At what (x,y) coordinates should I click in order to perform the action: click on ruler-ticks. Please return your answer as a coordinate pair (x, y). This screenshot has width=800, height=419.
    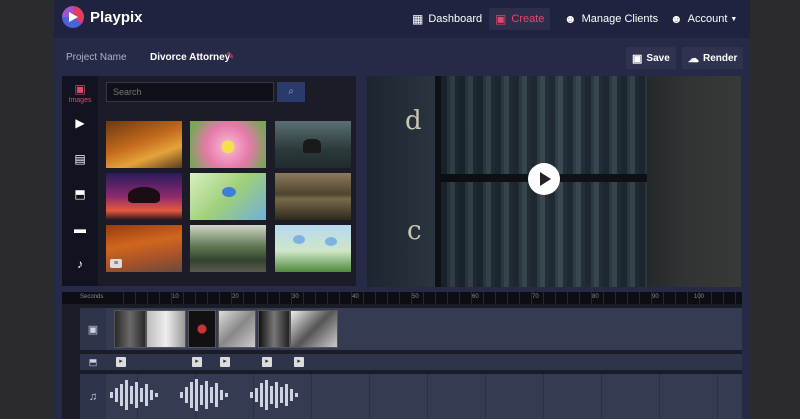
    Looking at the image, I should click on (427, 298).